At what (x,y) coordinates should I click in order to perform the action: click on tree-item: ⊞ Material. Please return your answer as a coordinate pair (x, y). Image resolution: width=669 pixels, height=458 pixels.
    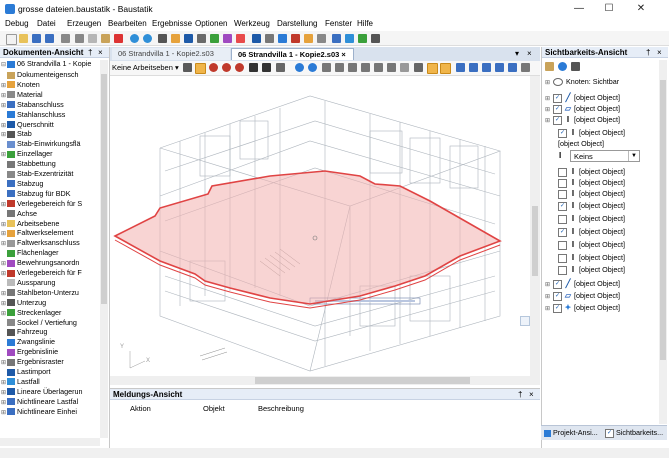
    Looking at the image, I should click on (50, 95).